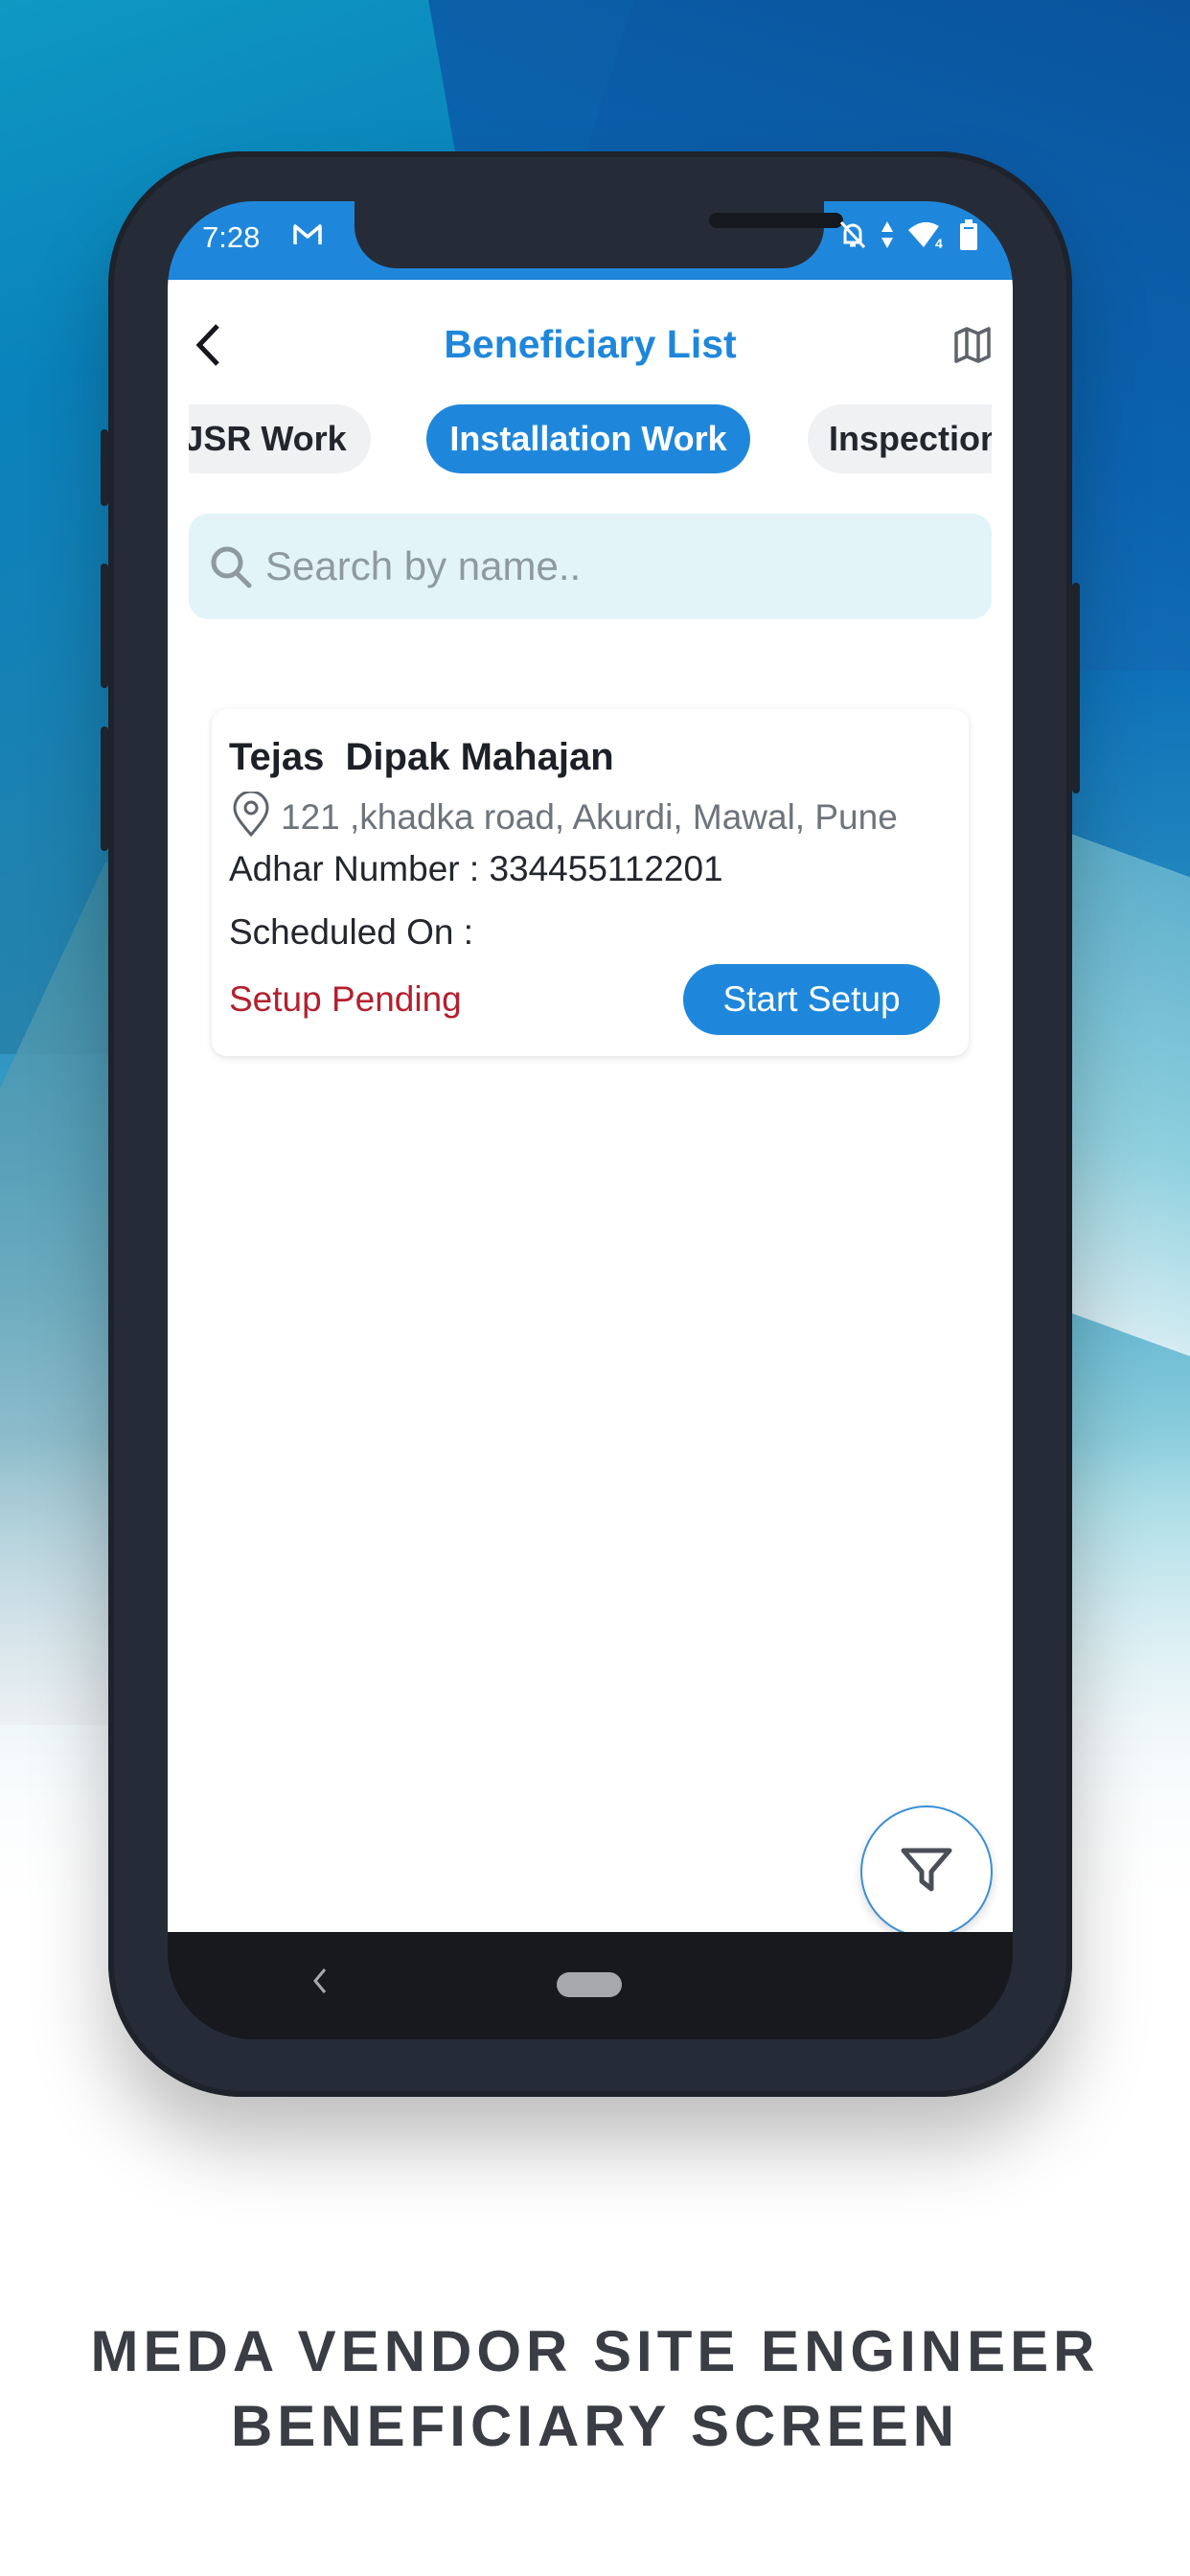 Image resolution: width=1190 pixels, height=2576 pixels. I want to click on gmail-icon, so click(308, 238).